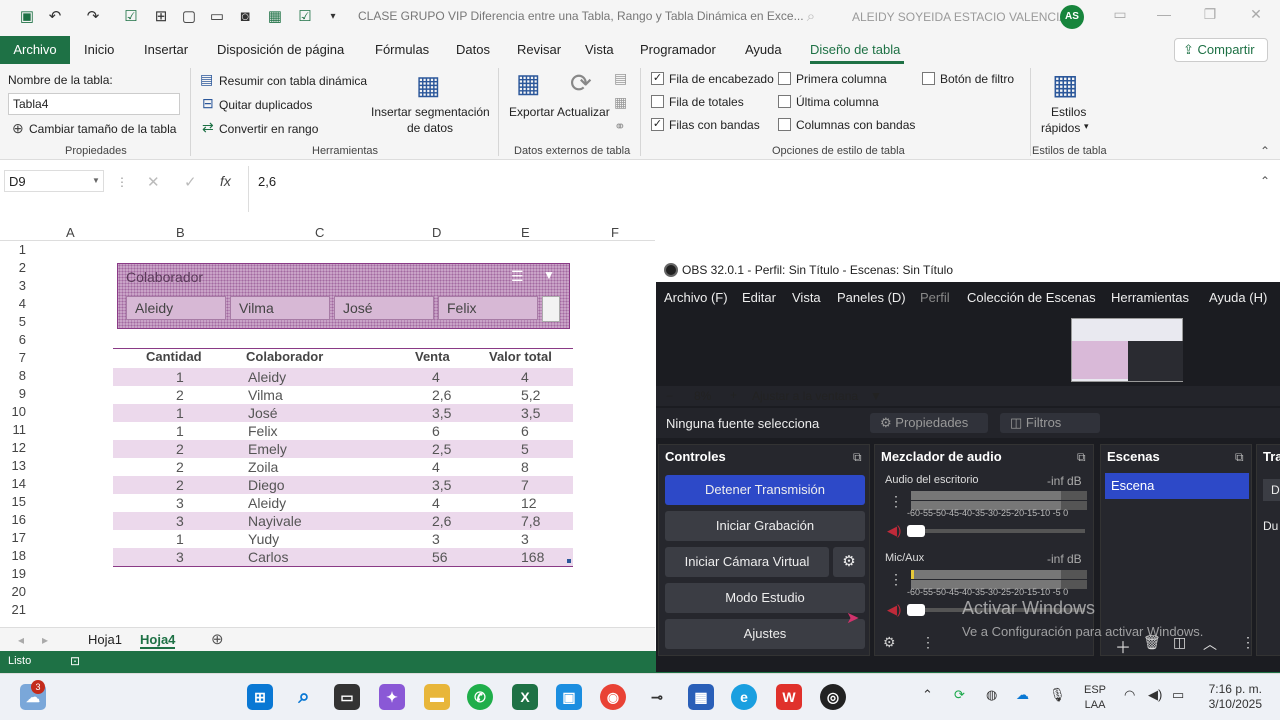  What do you see at coordinates (343, 395) in the screenshot?
I see `table-row: 2 Vilma 2,6 5,2` at bounding box center [343, 395].